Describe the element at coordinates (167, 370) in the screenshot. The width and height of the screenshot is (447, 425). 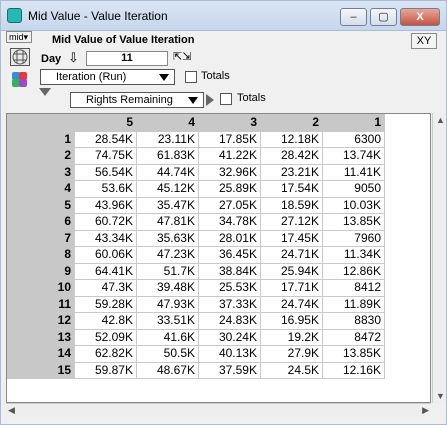
I see `table-cell: 48.67K` at that location.